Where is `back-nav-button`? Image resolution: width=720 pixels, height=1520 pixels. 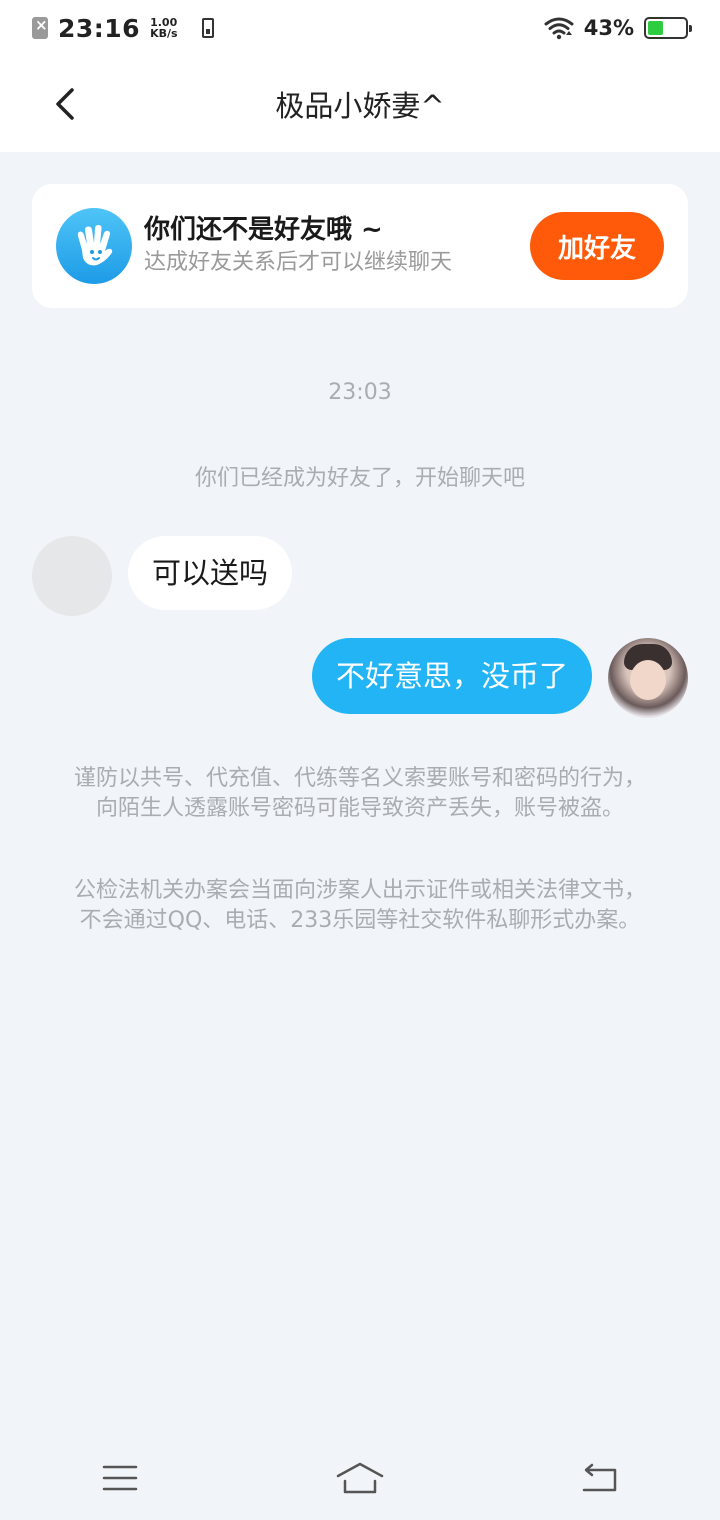
back-nav-button is located at coordinates (600, 1478).